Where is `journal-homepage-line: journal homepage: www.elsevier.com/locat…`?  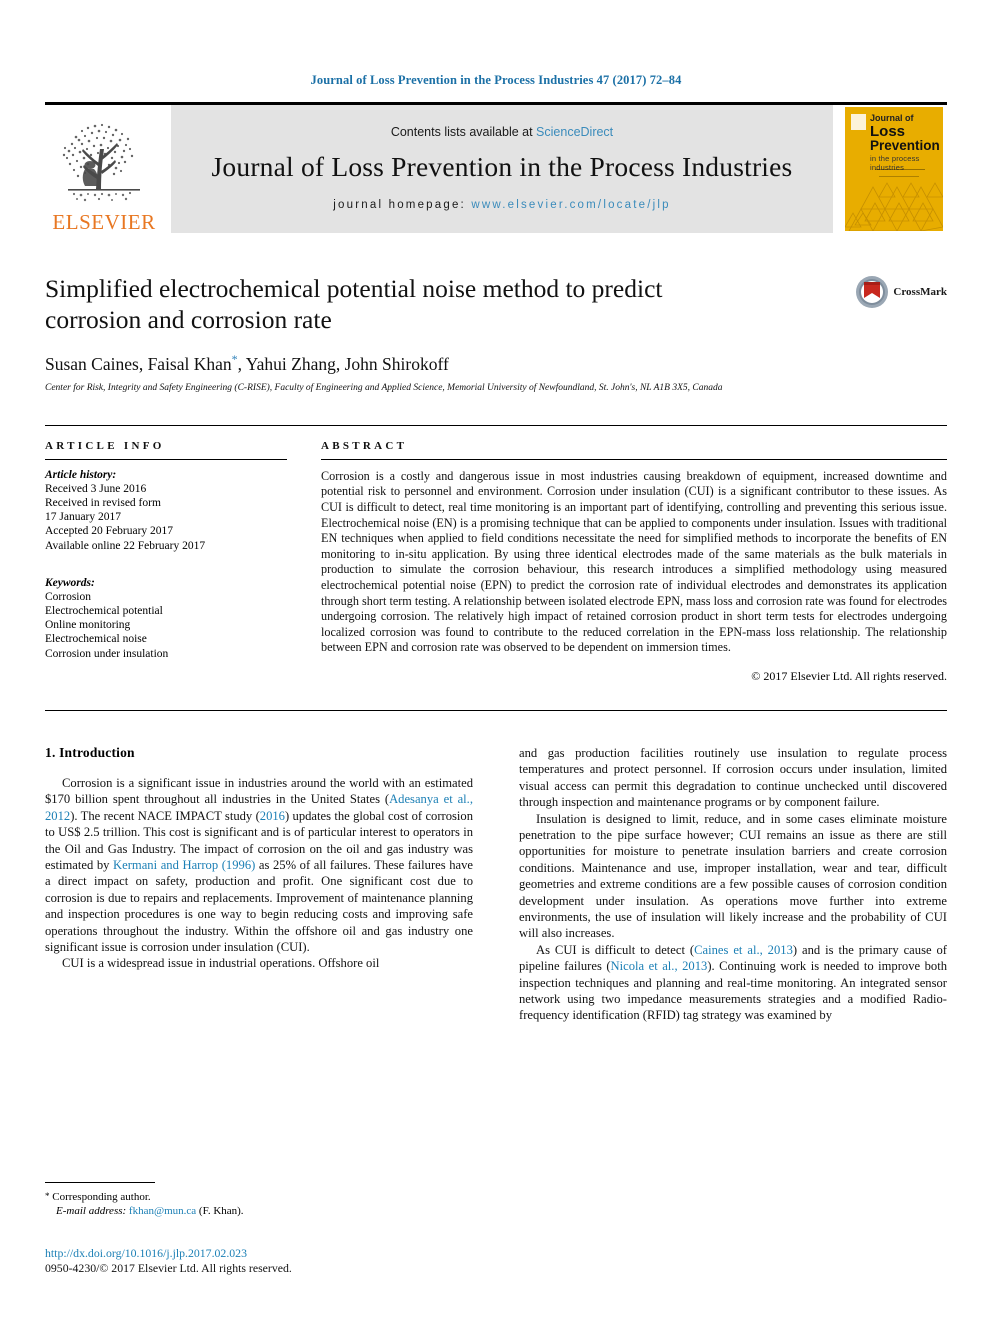 journal-homepage-line: journal homepage: www.elsevier.com/locat… is located at coordinates (501, 205).